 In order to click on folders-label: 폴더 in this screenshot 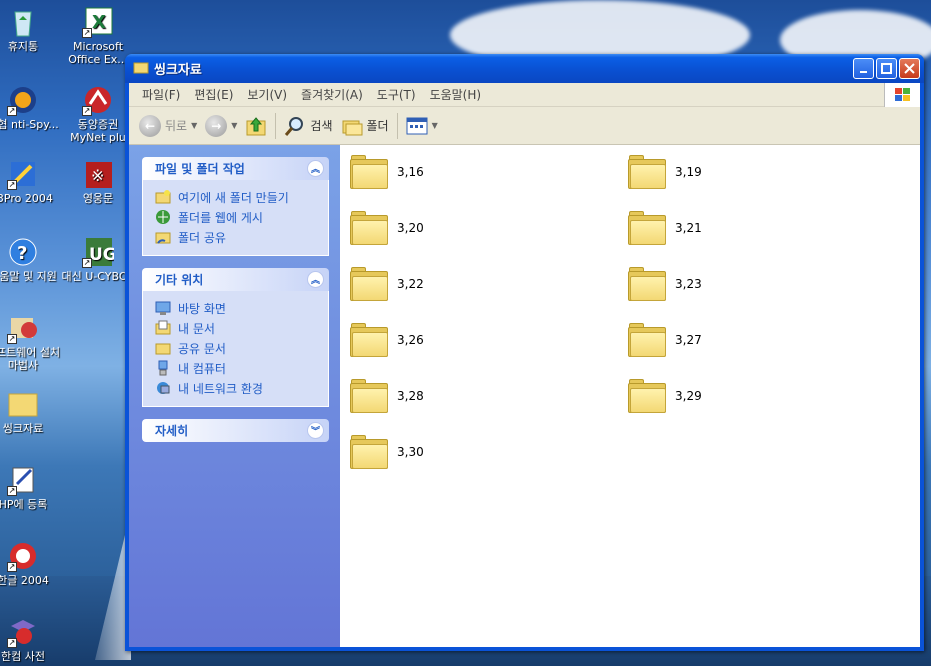, I will do `click(377, 126)`.